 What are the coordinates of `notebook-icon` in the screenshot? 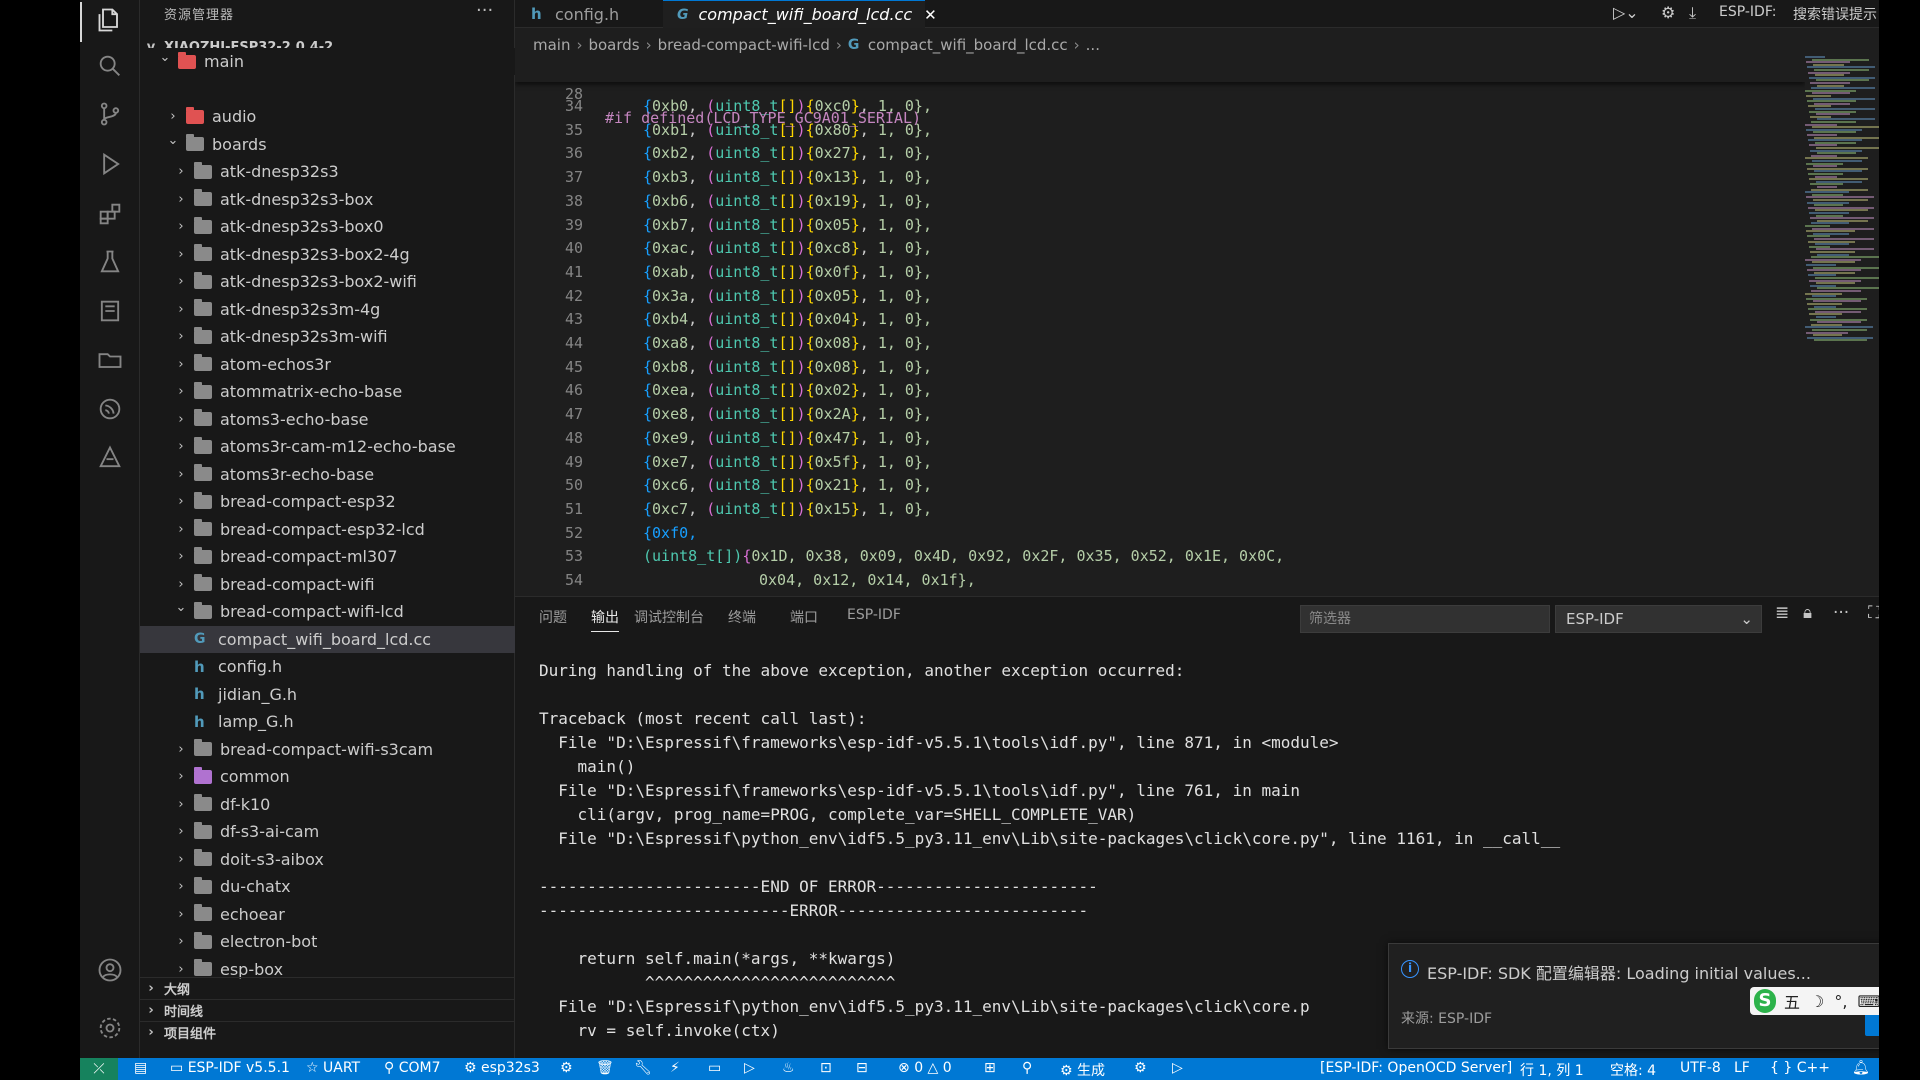 It's located at (110, 311).